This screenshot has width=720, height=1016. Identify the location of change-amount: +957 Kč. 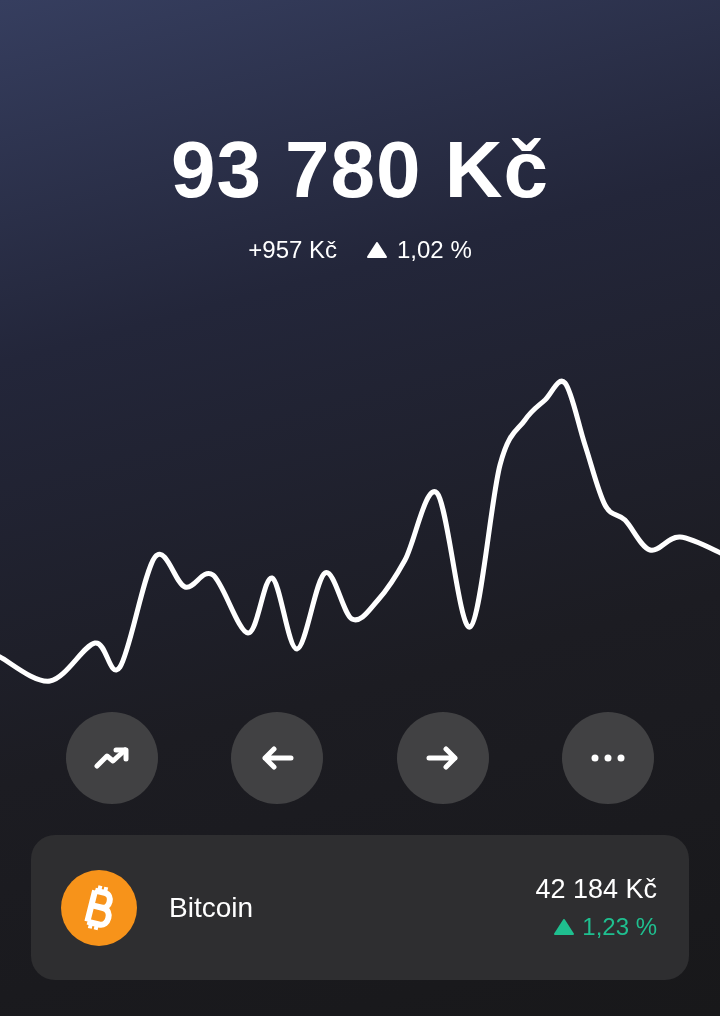
(292, 250).